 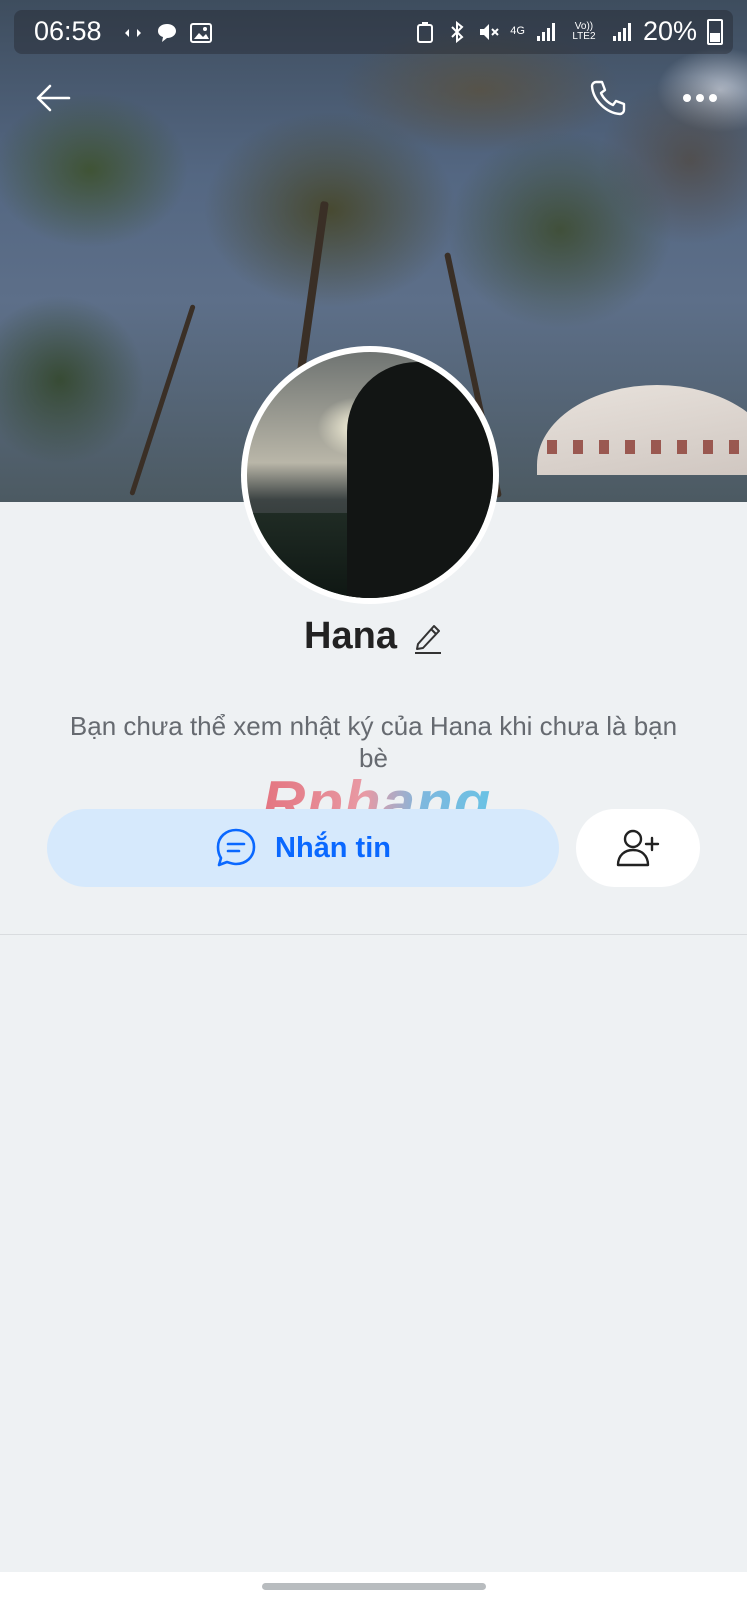 What do you see at coordinates (428, 637) in the screenshot?
I see `pencil-icon` at bounding box center [428, 637].